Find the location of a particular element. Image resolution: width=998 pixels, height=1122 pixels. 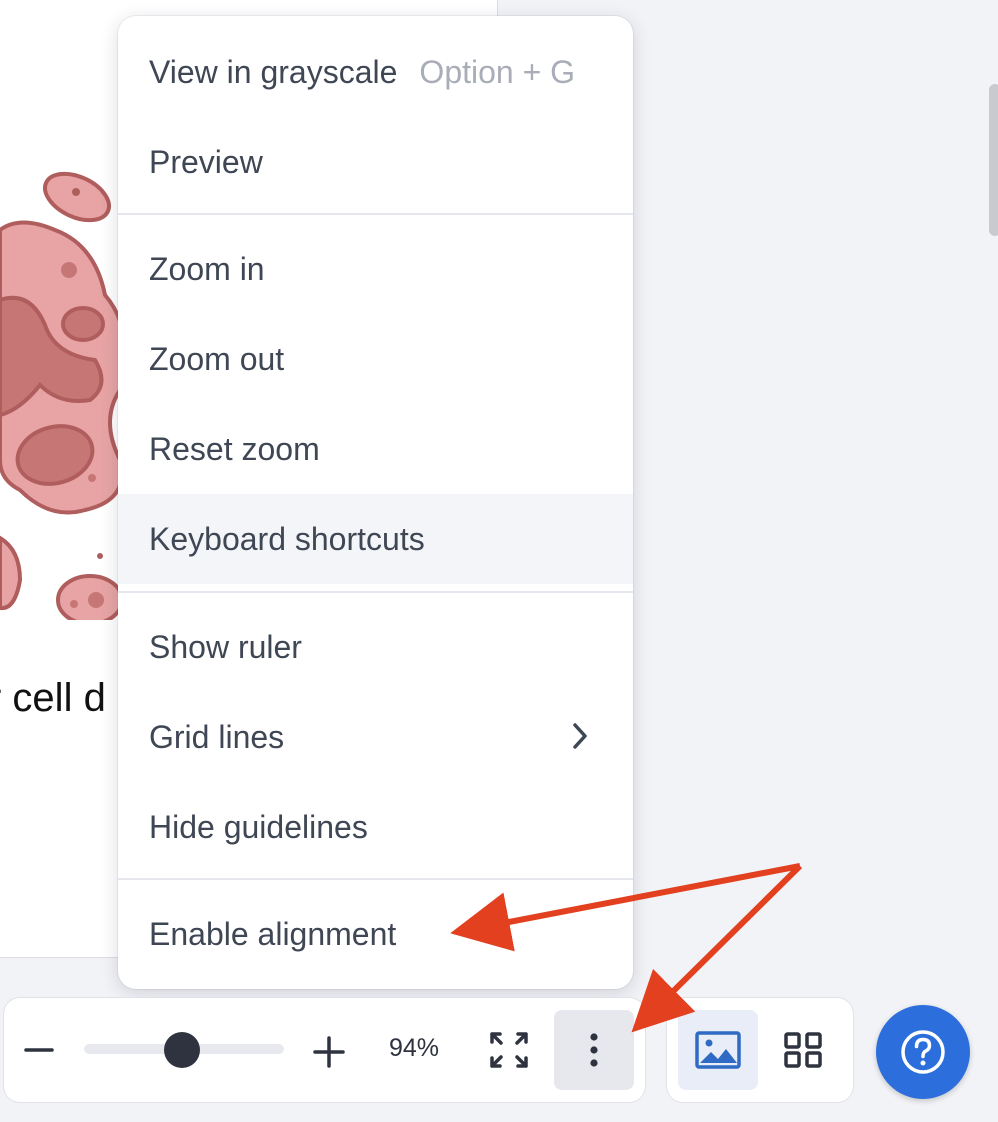

image-view-icon is located at coordinates (718, 1050).